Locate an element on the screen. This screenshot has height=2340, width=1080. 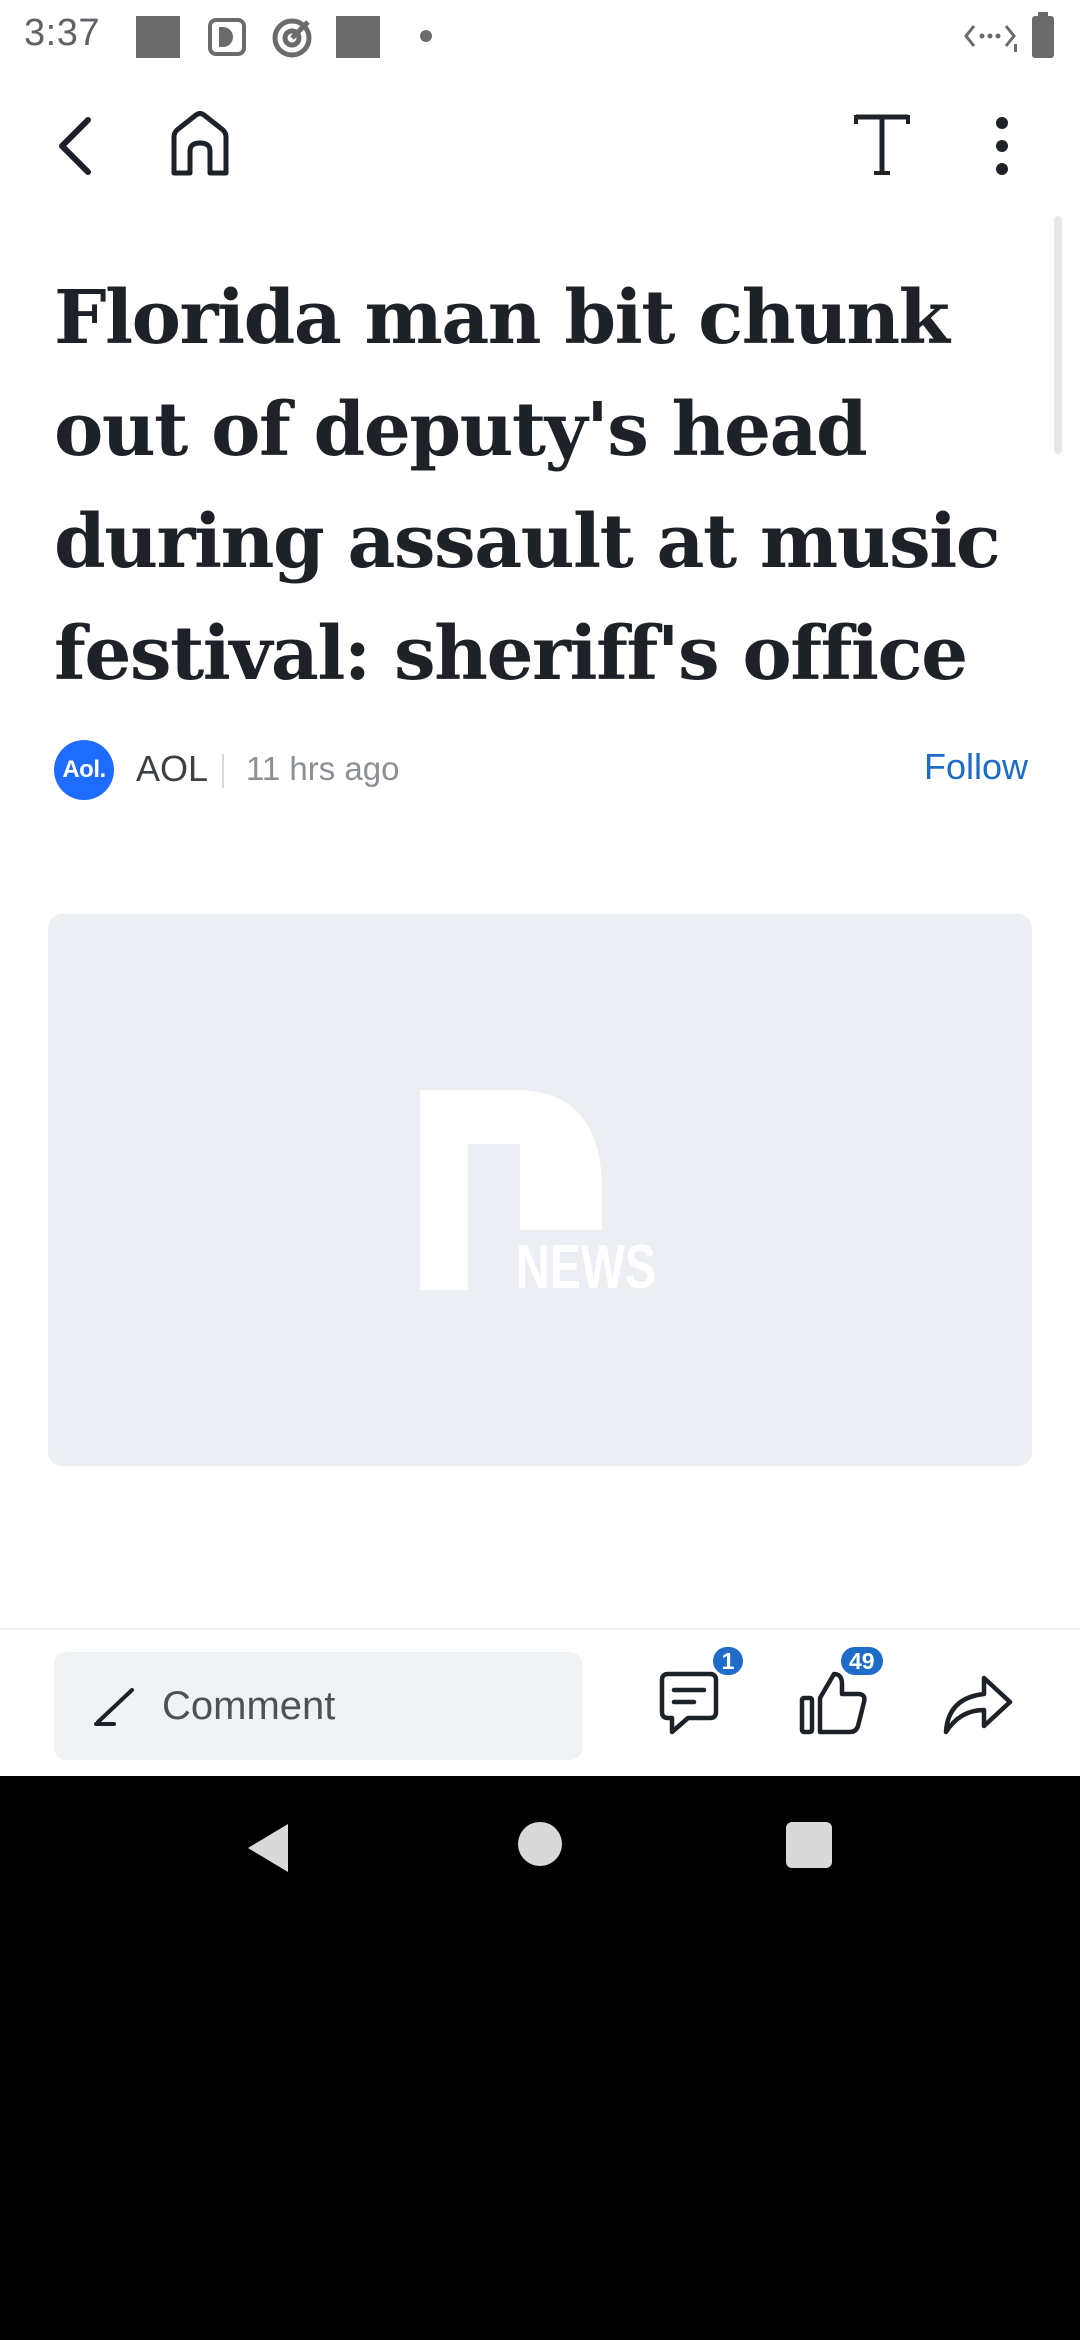
status-time: 3:37 is located at coordinates (62, 33).